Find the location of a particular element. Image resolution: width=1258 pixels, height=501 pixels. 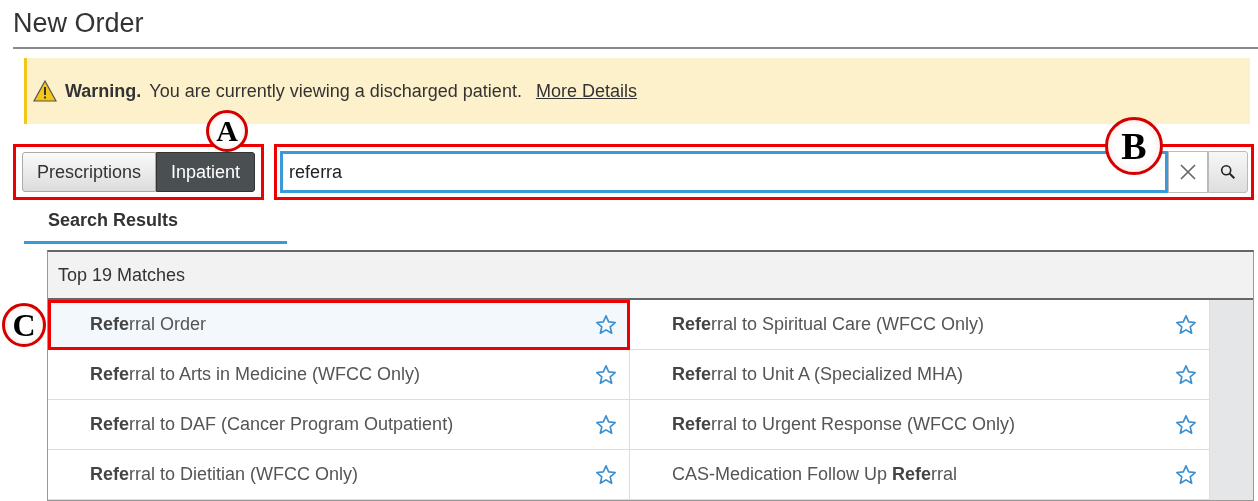

result-label: Referral to DAF (Cancer Program Outpatient) is located at coordinates (272, 424).